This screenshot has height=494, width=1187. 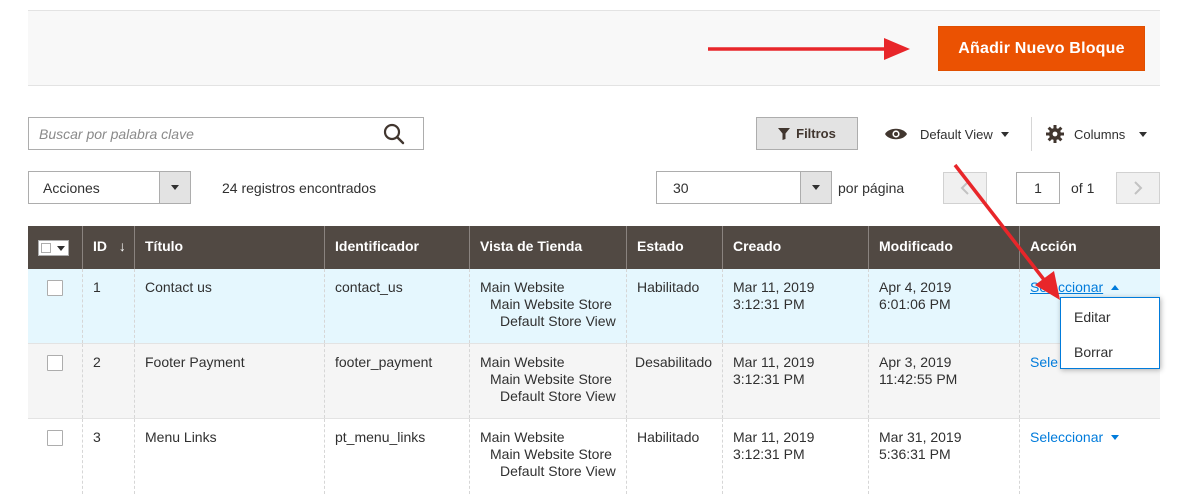 I want to click on toolbar-divider, so click(x=1031, y=134).